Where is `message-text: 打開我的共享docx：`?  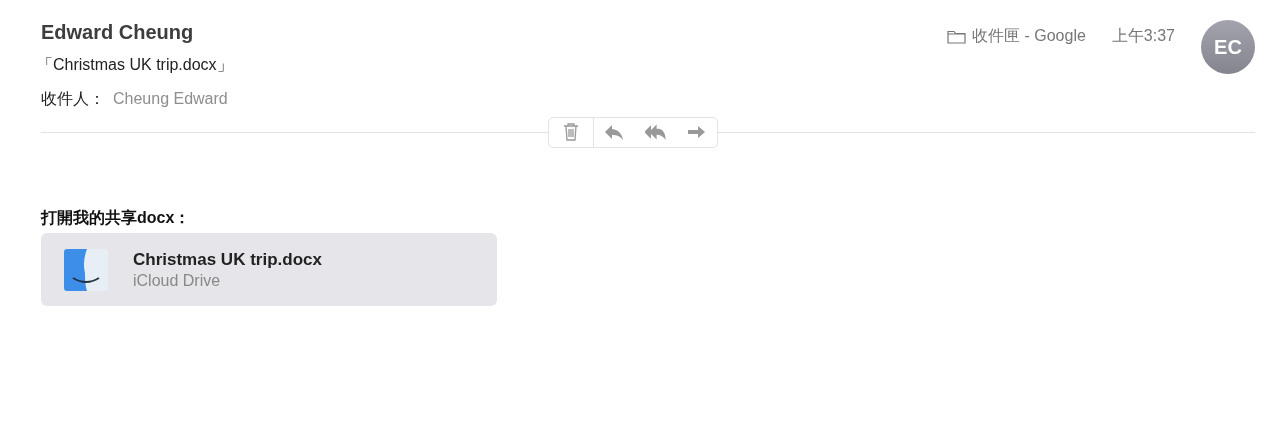
message-text: 打開我的共享docx： is located at coordinates (116, 218).